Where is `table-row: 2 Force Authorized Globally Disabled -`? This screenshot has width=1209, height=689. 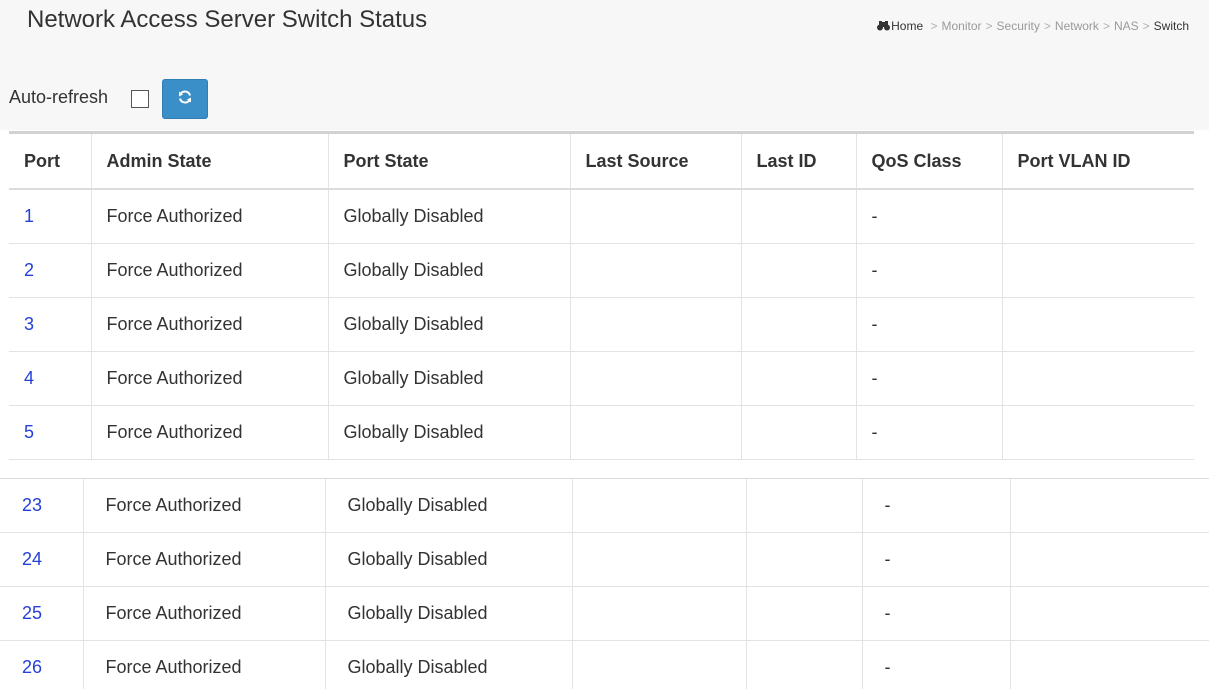 table-row: 2 Force Authorized Globally Disabled - is located at coordinates (601, 270).